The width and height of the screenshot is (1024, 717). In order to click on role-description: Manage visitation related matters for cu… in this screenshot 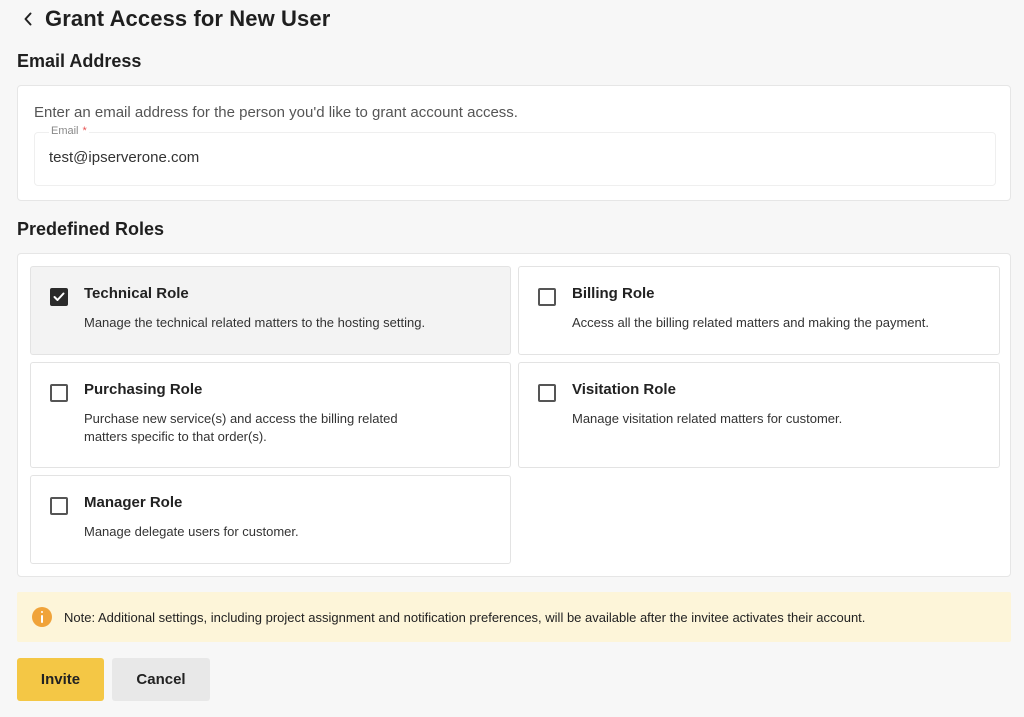, I will do `click(707, 418)`.